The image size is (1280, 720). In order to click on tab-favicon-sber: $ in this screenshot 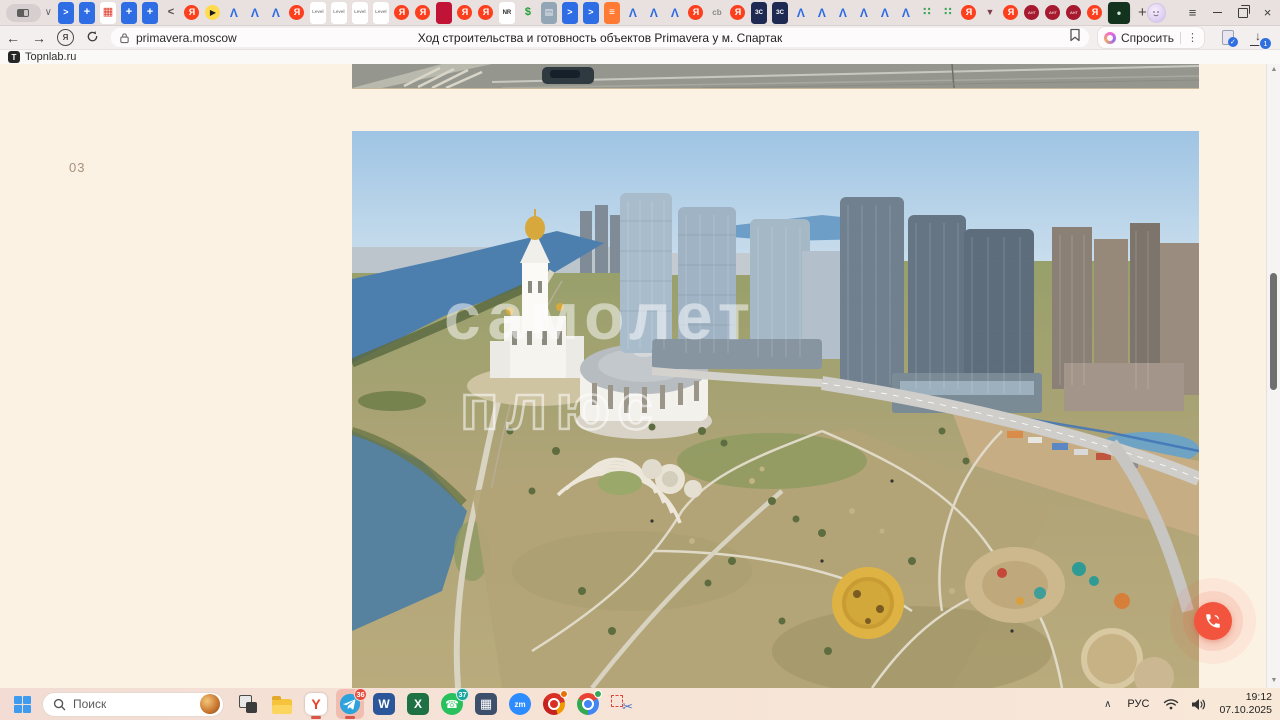, I will do `click(528, 13)`.